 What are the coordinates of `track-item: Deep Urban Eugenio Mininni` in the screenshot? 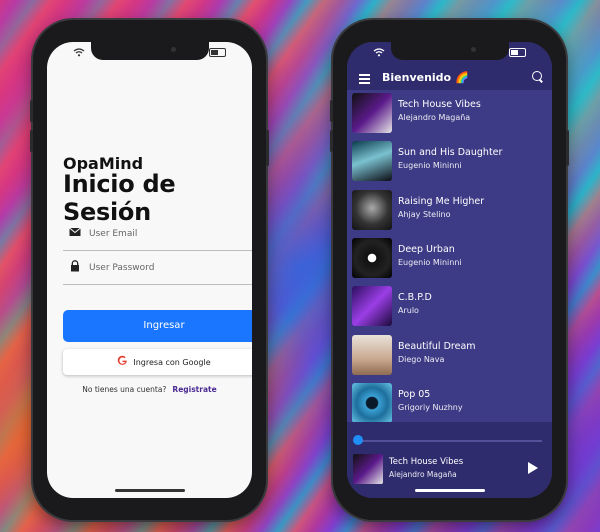 It's located at (449, 258).